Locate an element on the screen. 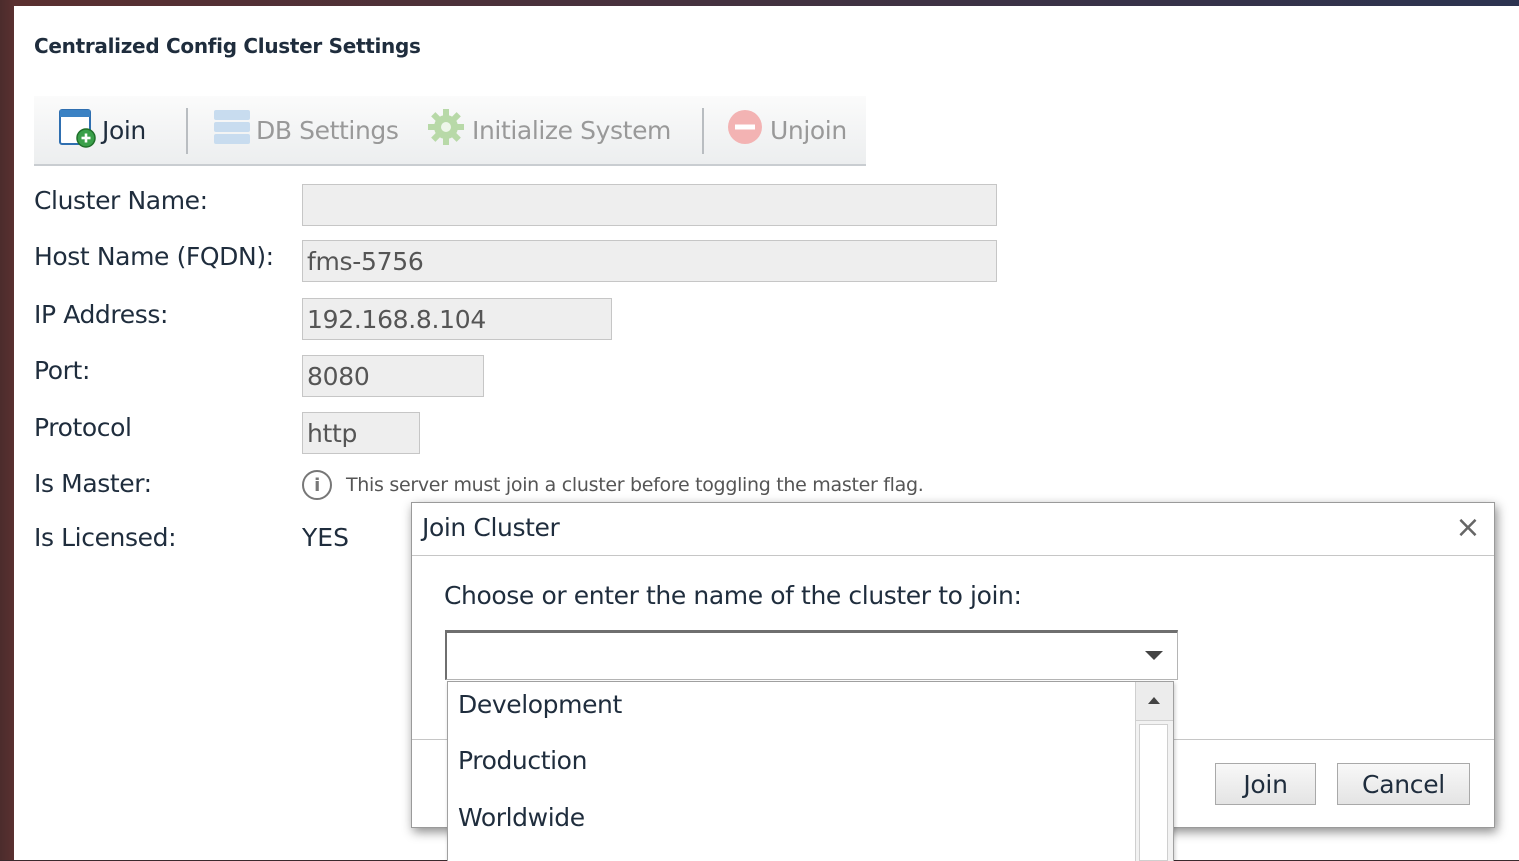 This screenshot has height=861, width=1519. scroll-up-icon is located at coordinates (1154, 701).